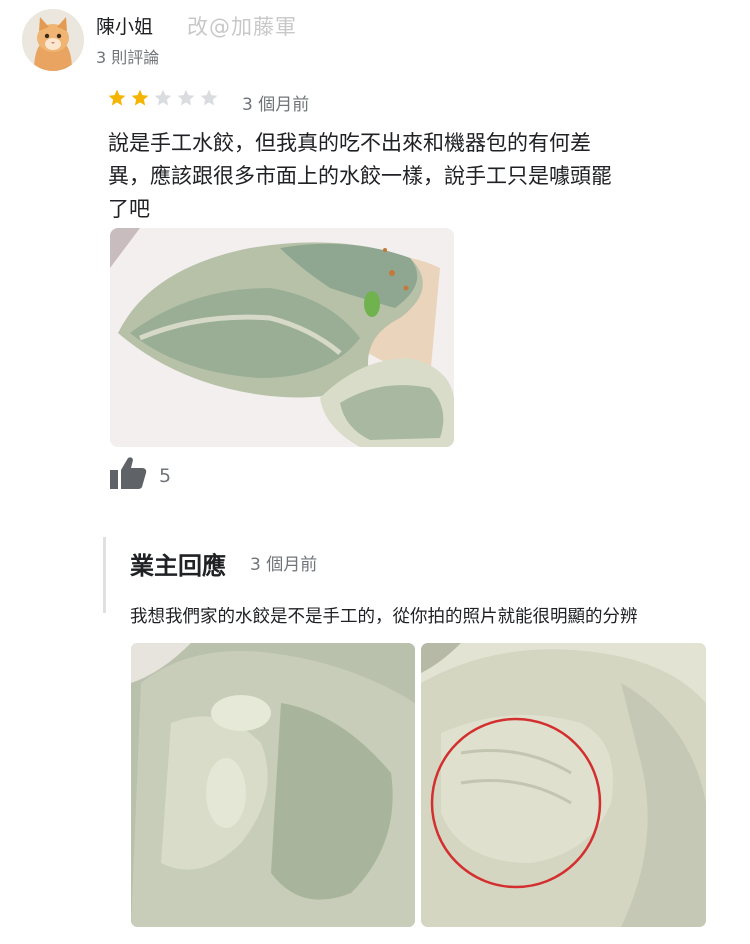 This screenshot has height=944, width=750. I want to click on reviewer-avatar, so click(53, 40).